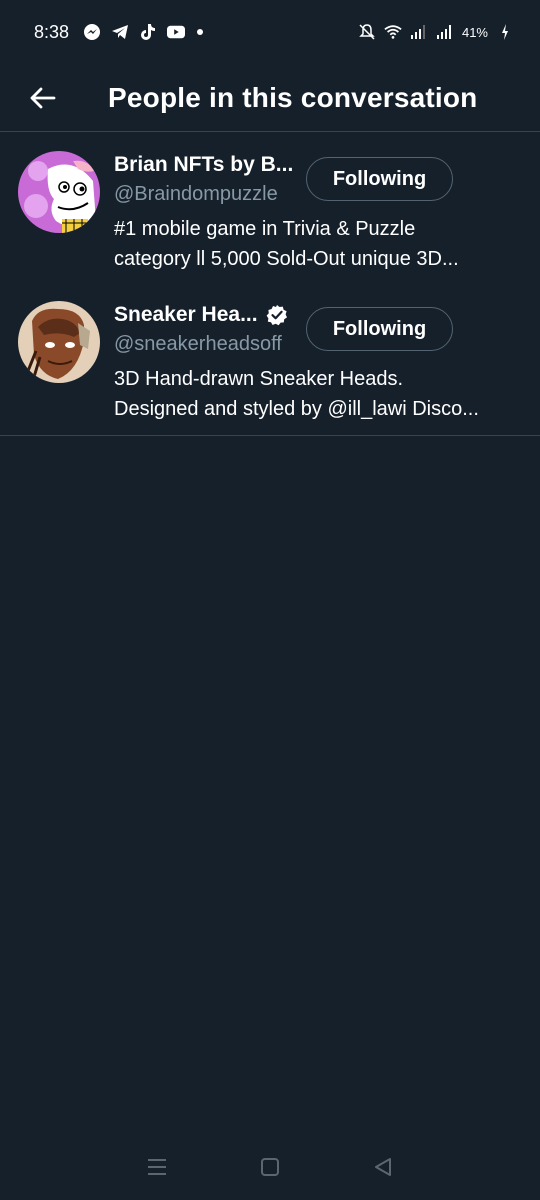 The height and width of the screenshot is (1200, 540). Describe the element at coordinates (270, 32) in the screenshot. I see `status-bar: 8:38 41%` at that location.